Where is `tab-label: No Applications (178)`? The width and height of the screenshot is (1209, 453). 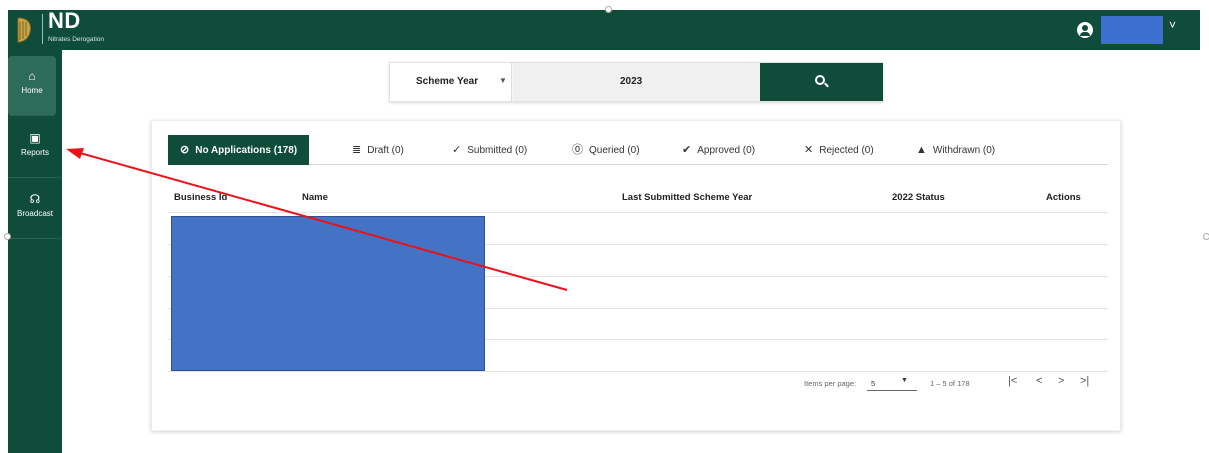
tab-label: No Applications (178) is located at coordinates (246, 150).